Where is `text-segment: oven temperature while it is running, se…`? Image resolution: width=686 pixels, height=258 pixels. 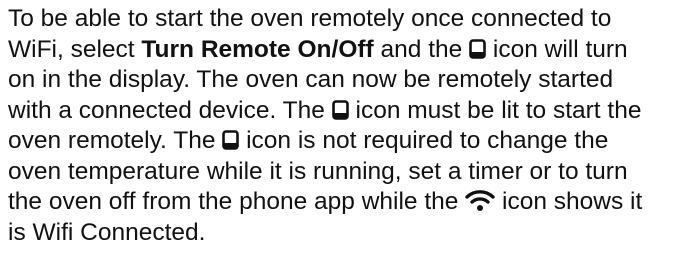
text-segment: oven temperature while it is running, se… is located at coordinates (318, 171).